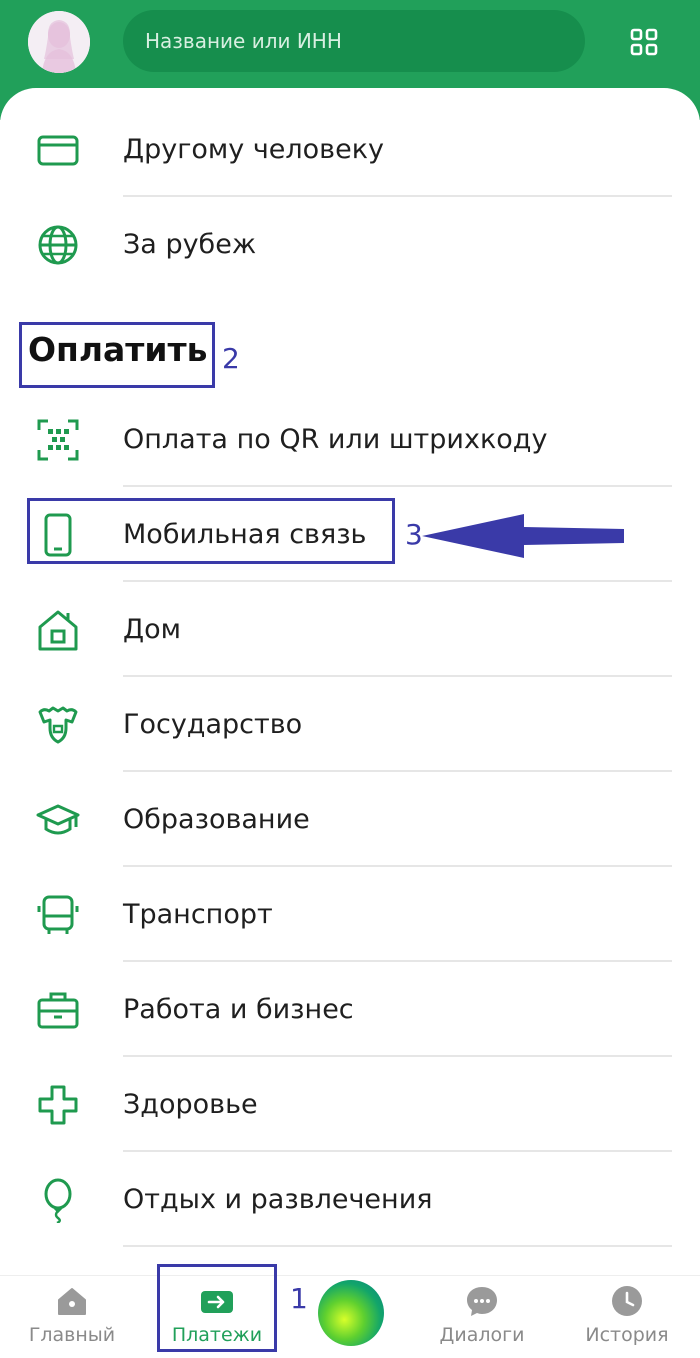 The width and height of the screenshot is (700, 1358). What do you see at coordinates (58, 245) in the screenshot?
I see `globe-icon` at bounding box center [58, 245].